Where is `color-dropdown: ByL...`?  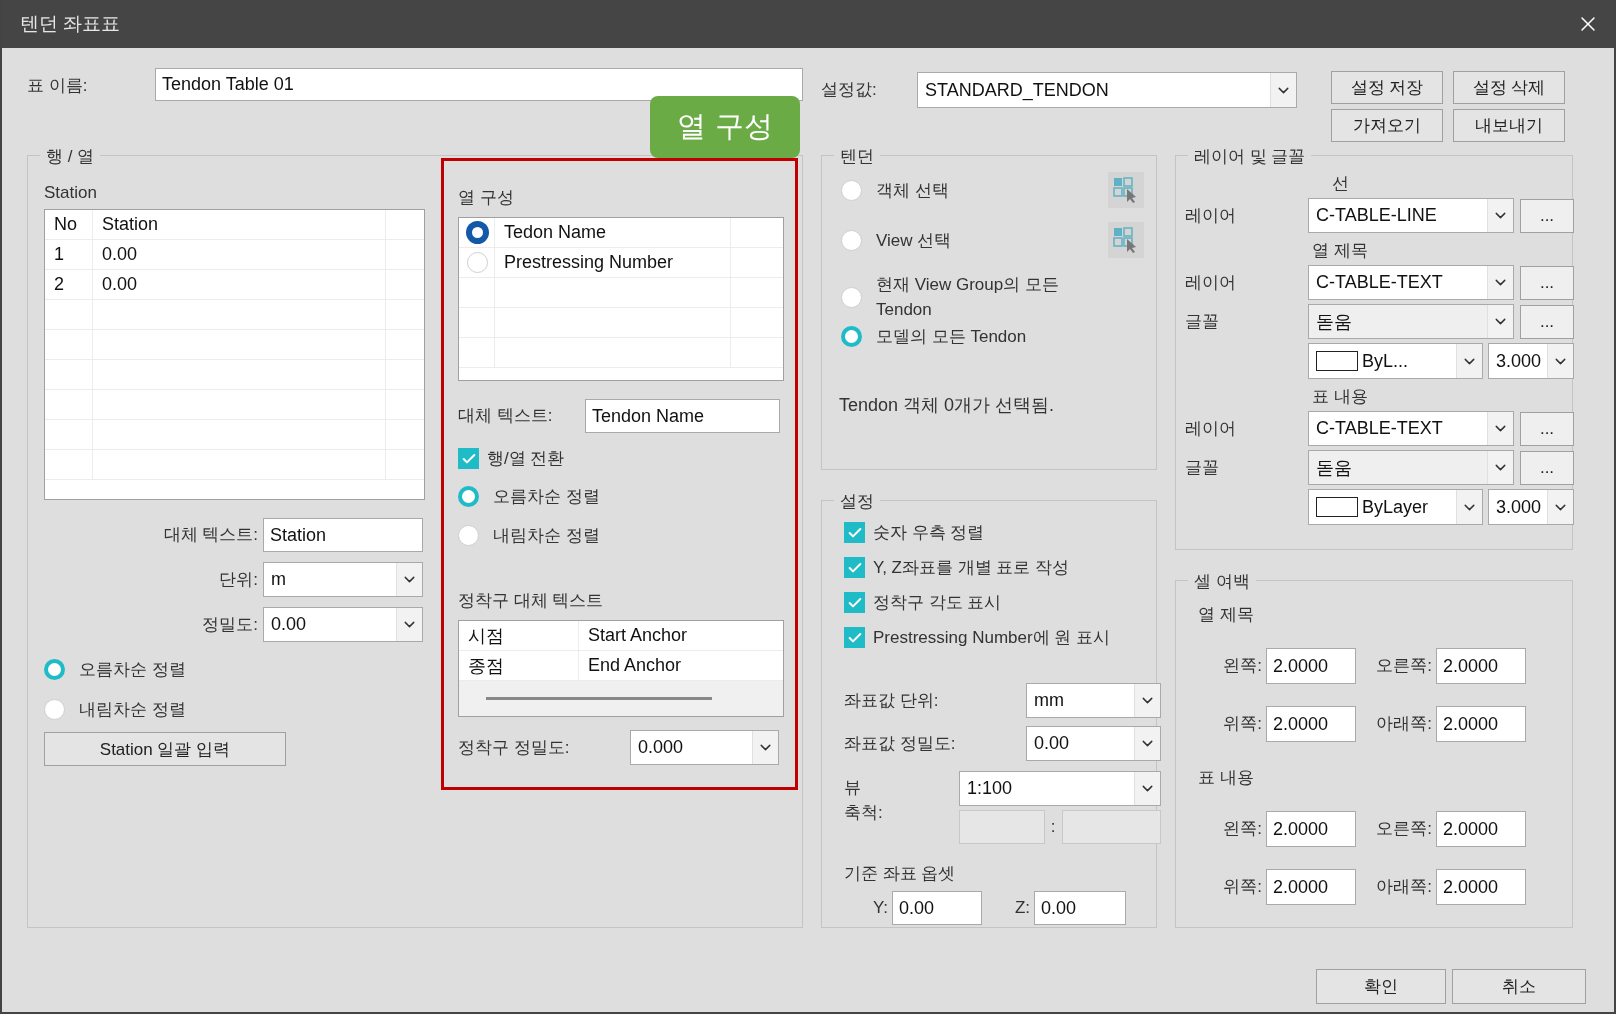
color-dropdown: ByL... is located at coordinates (1395, 361).